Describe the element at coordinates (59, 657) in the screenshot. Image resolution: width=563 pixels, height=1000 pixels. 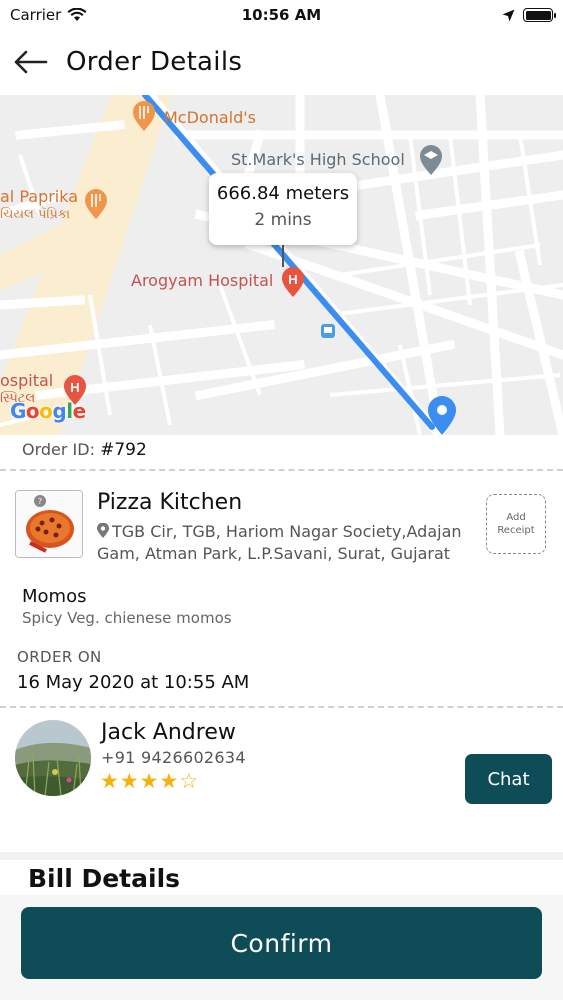
I see `order-on-label: ORDER ON` at that location.